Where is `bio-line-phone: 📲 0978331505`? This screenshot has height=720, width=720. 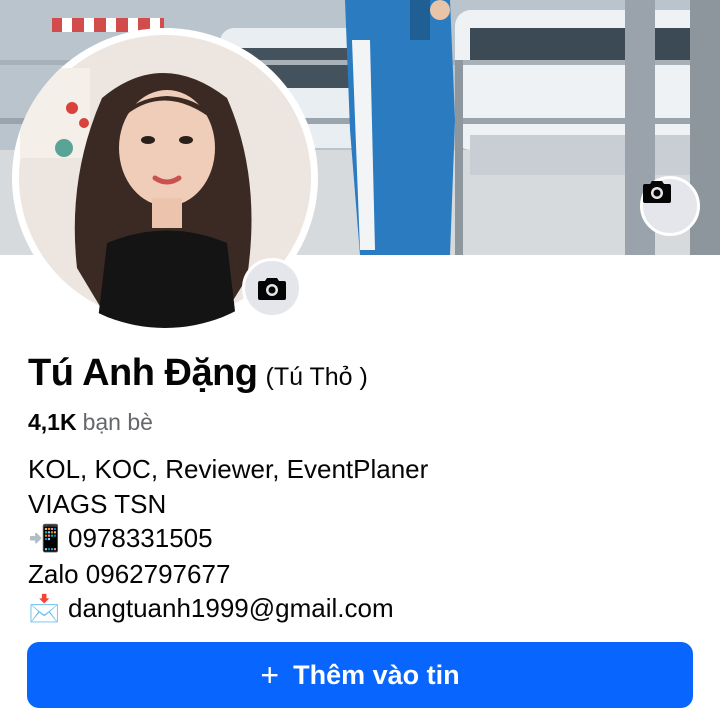 bio-line-phone: 📲 0978331505 is located at coordinates (228, 539).